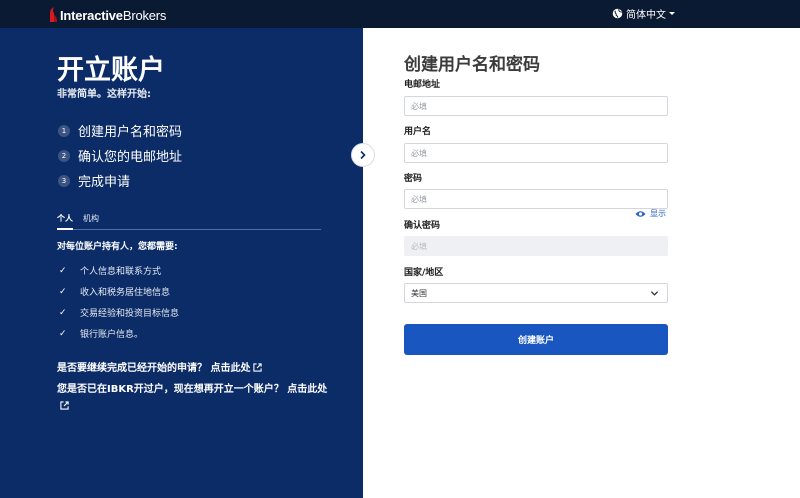 This screenshot has height=498, width=800. Describe the element at coordinates (422, 226) in the screenshot. I see `confirm-password-label: 确认密码` at that location.